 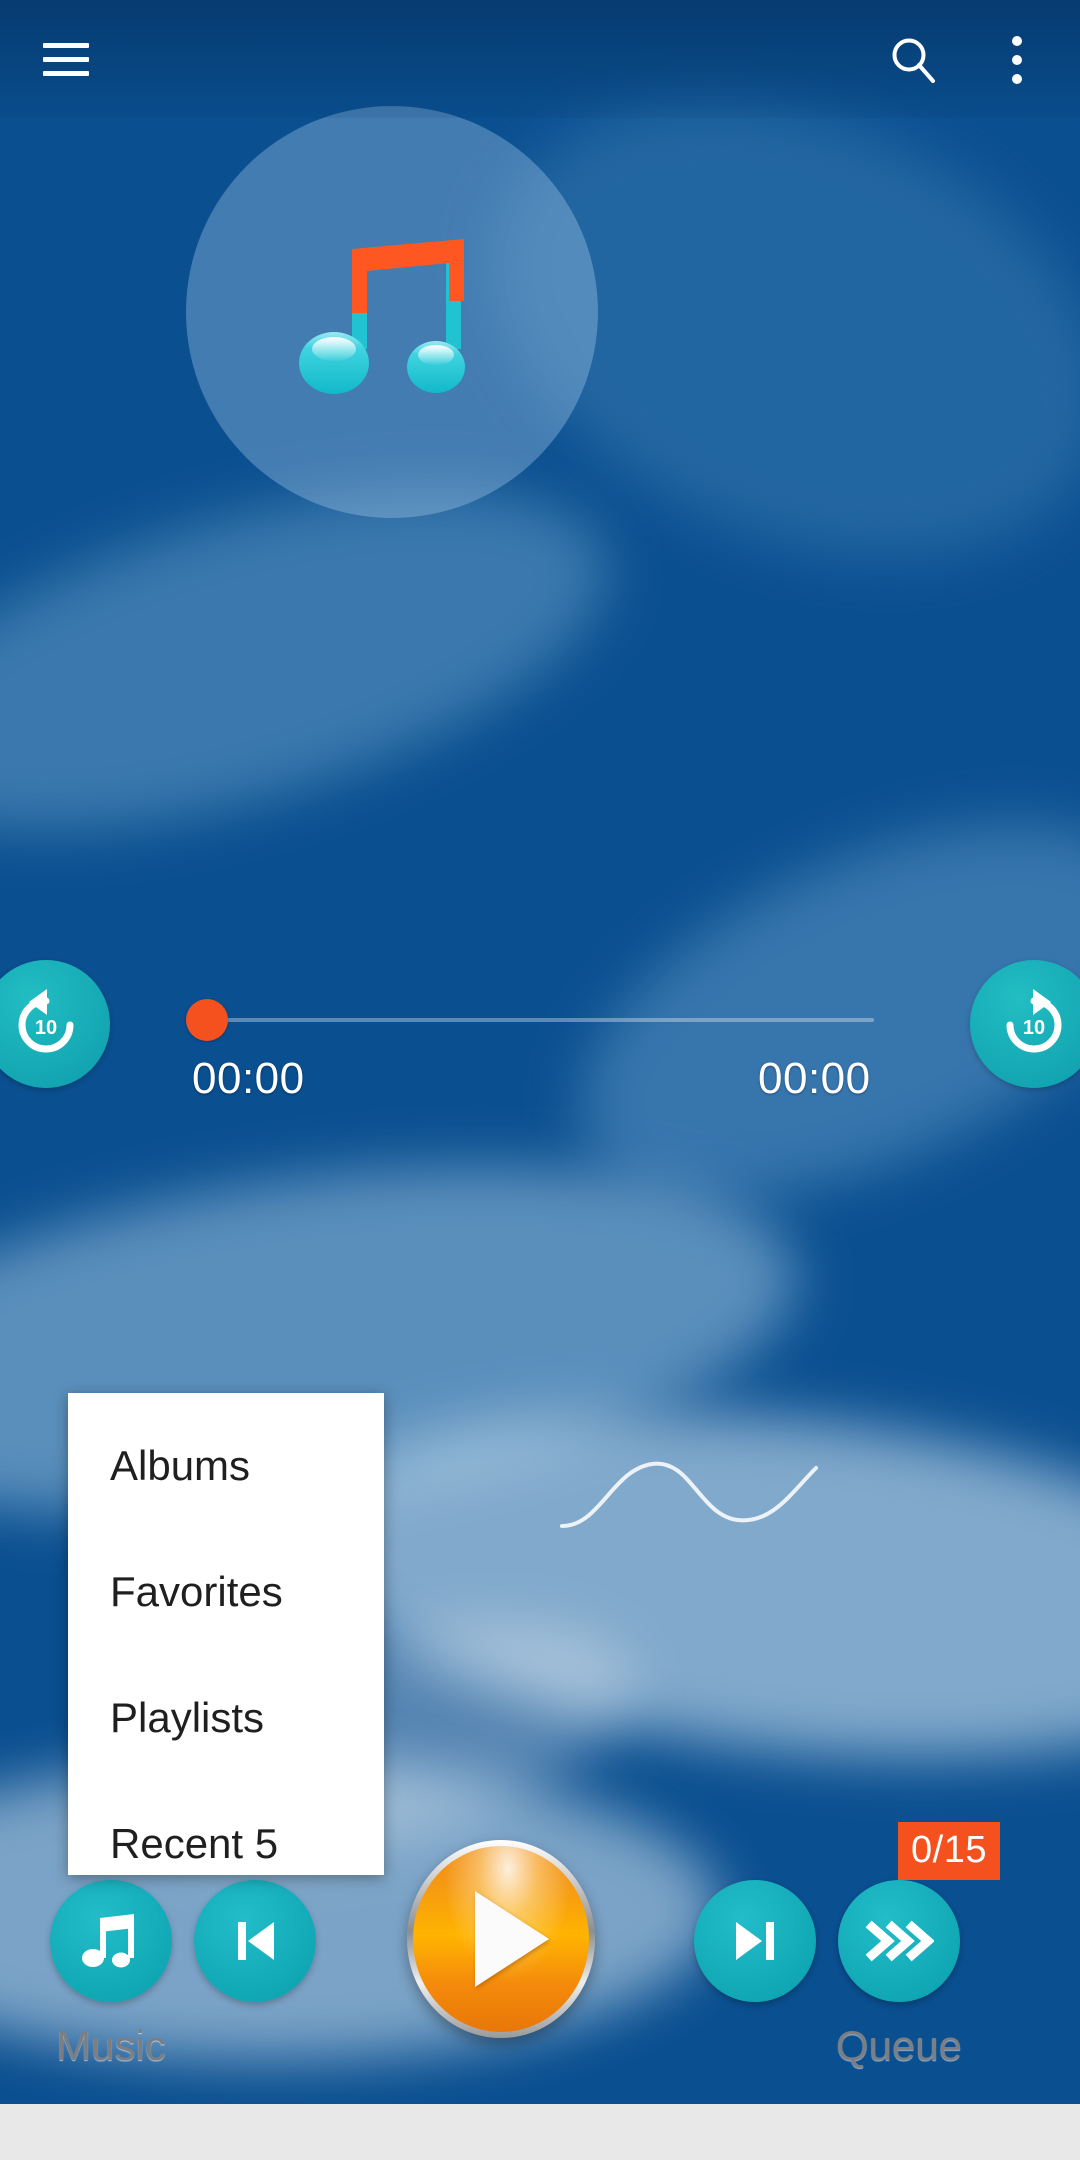 I want to click on hamburger-glyph, so click(x=66, y=60).